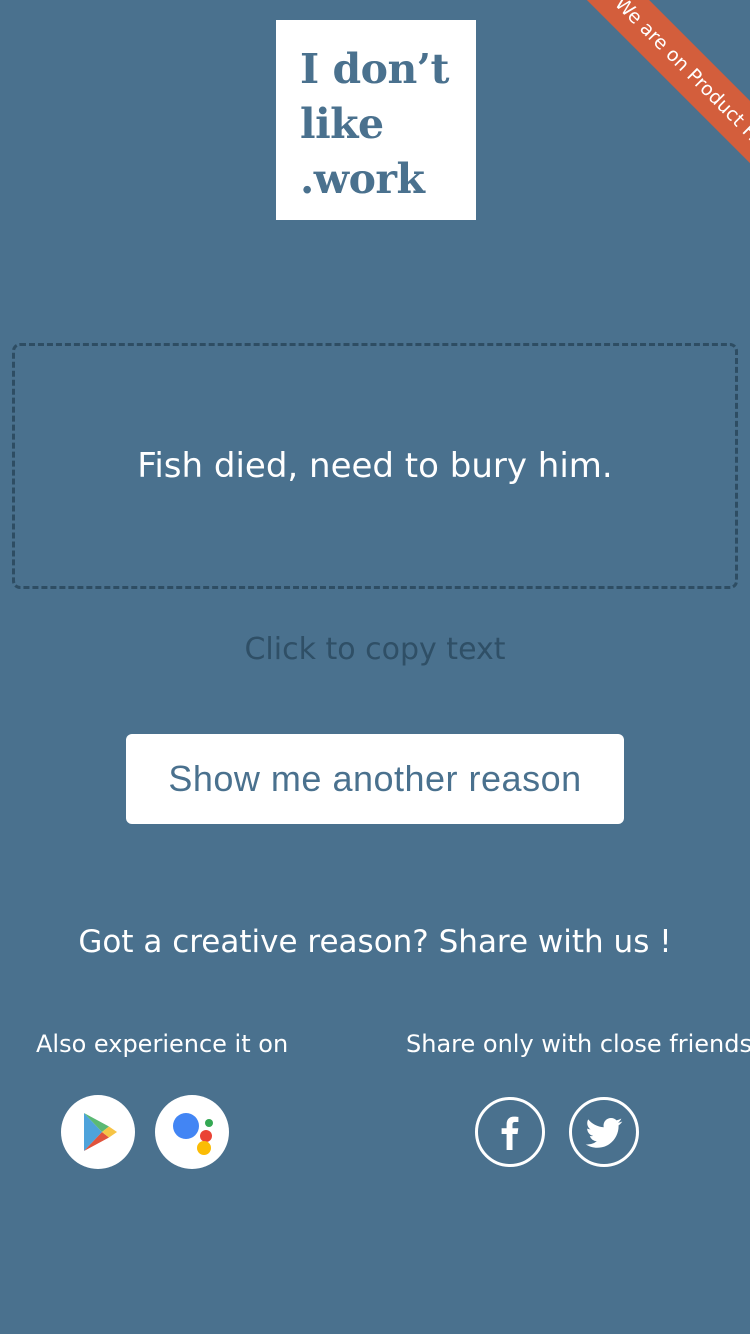 This screenshot has width=750, height=1334. I want to click on product-hunt-ribbon: We are on Product Hunt, so click(657, 106).